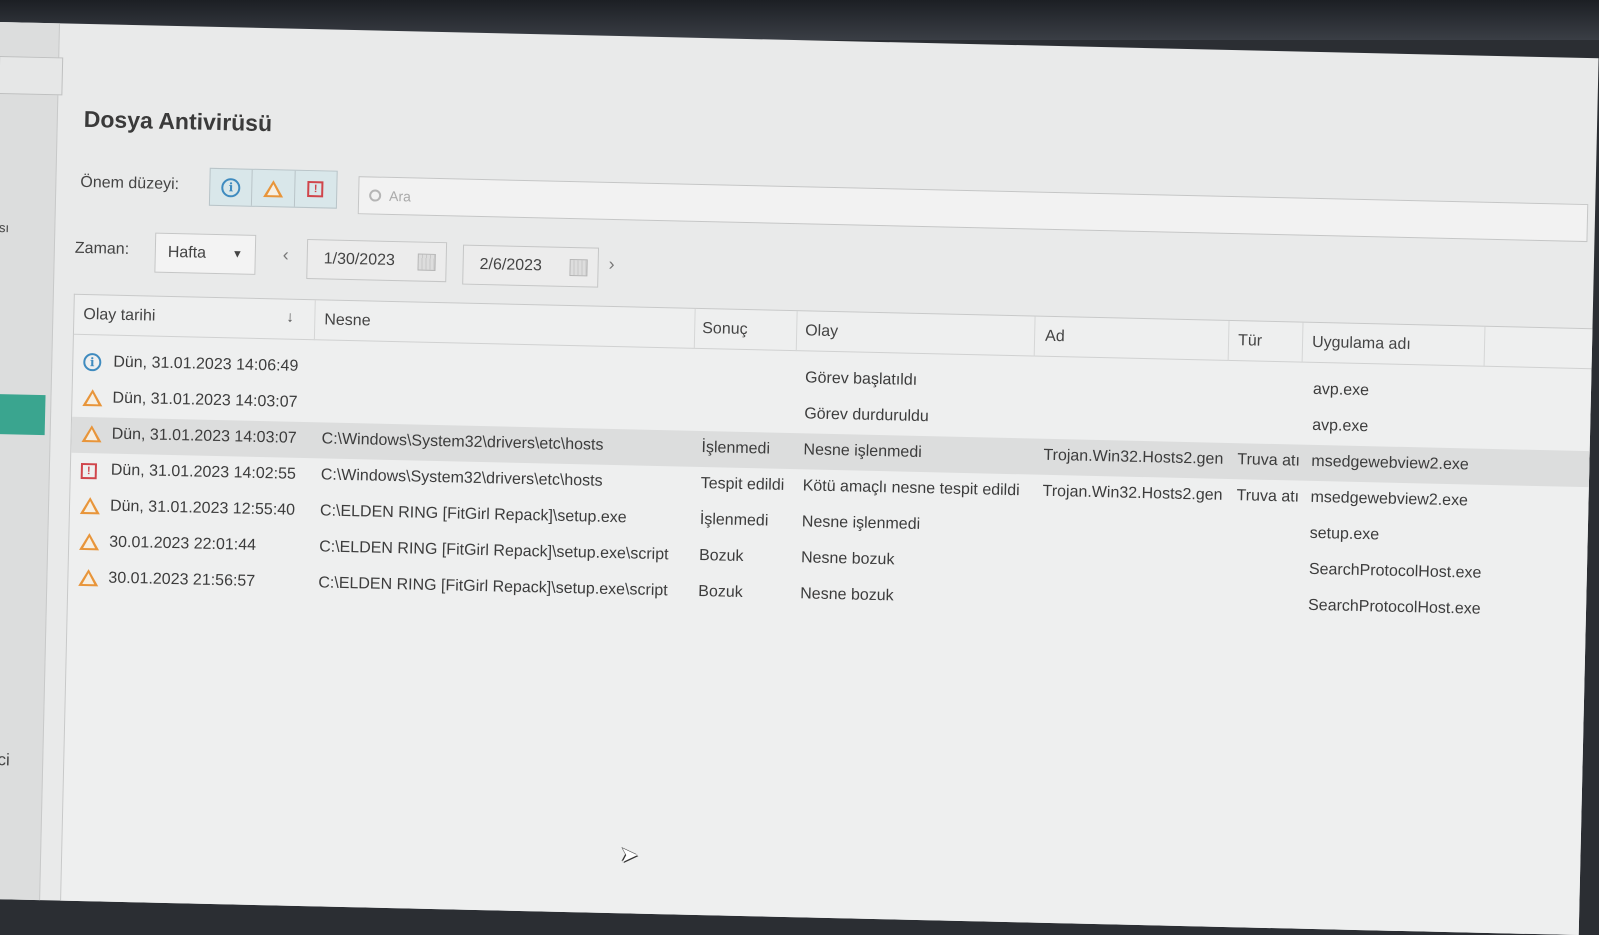 This screenshot has width=1599, height=935. What do you see at coordinates (911, 488) in the screenshot?
I see `cell-event: Kötü amaçlı nesne tespit edildi` at bounding box center [911, 488].